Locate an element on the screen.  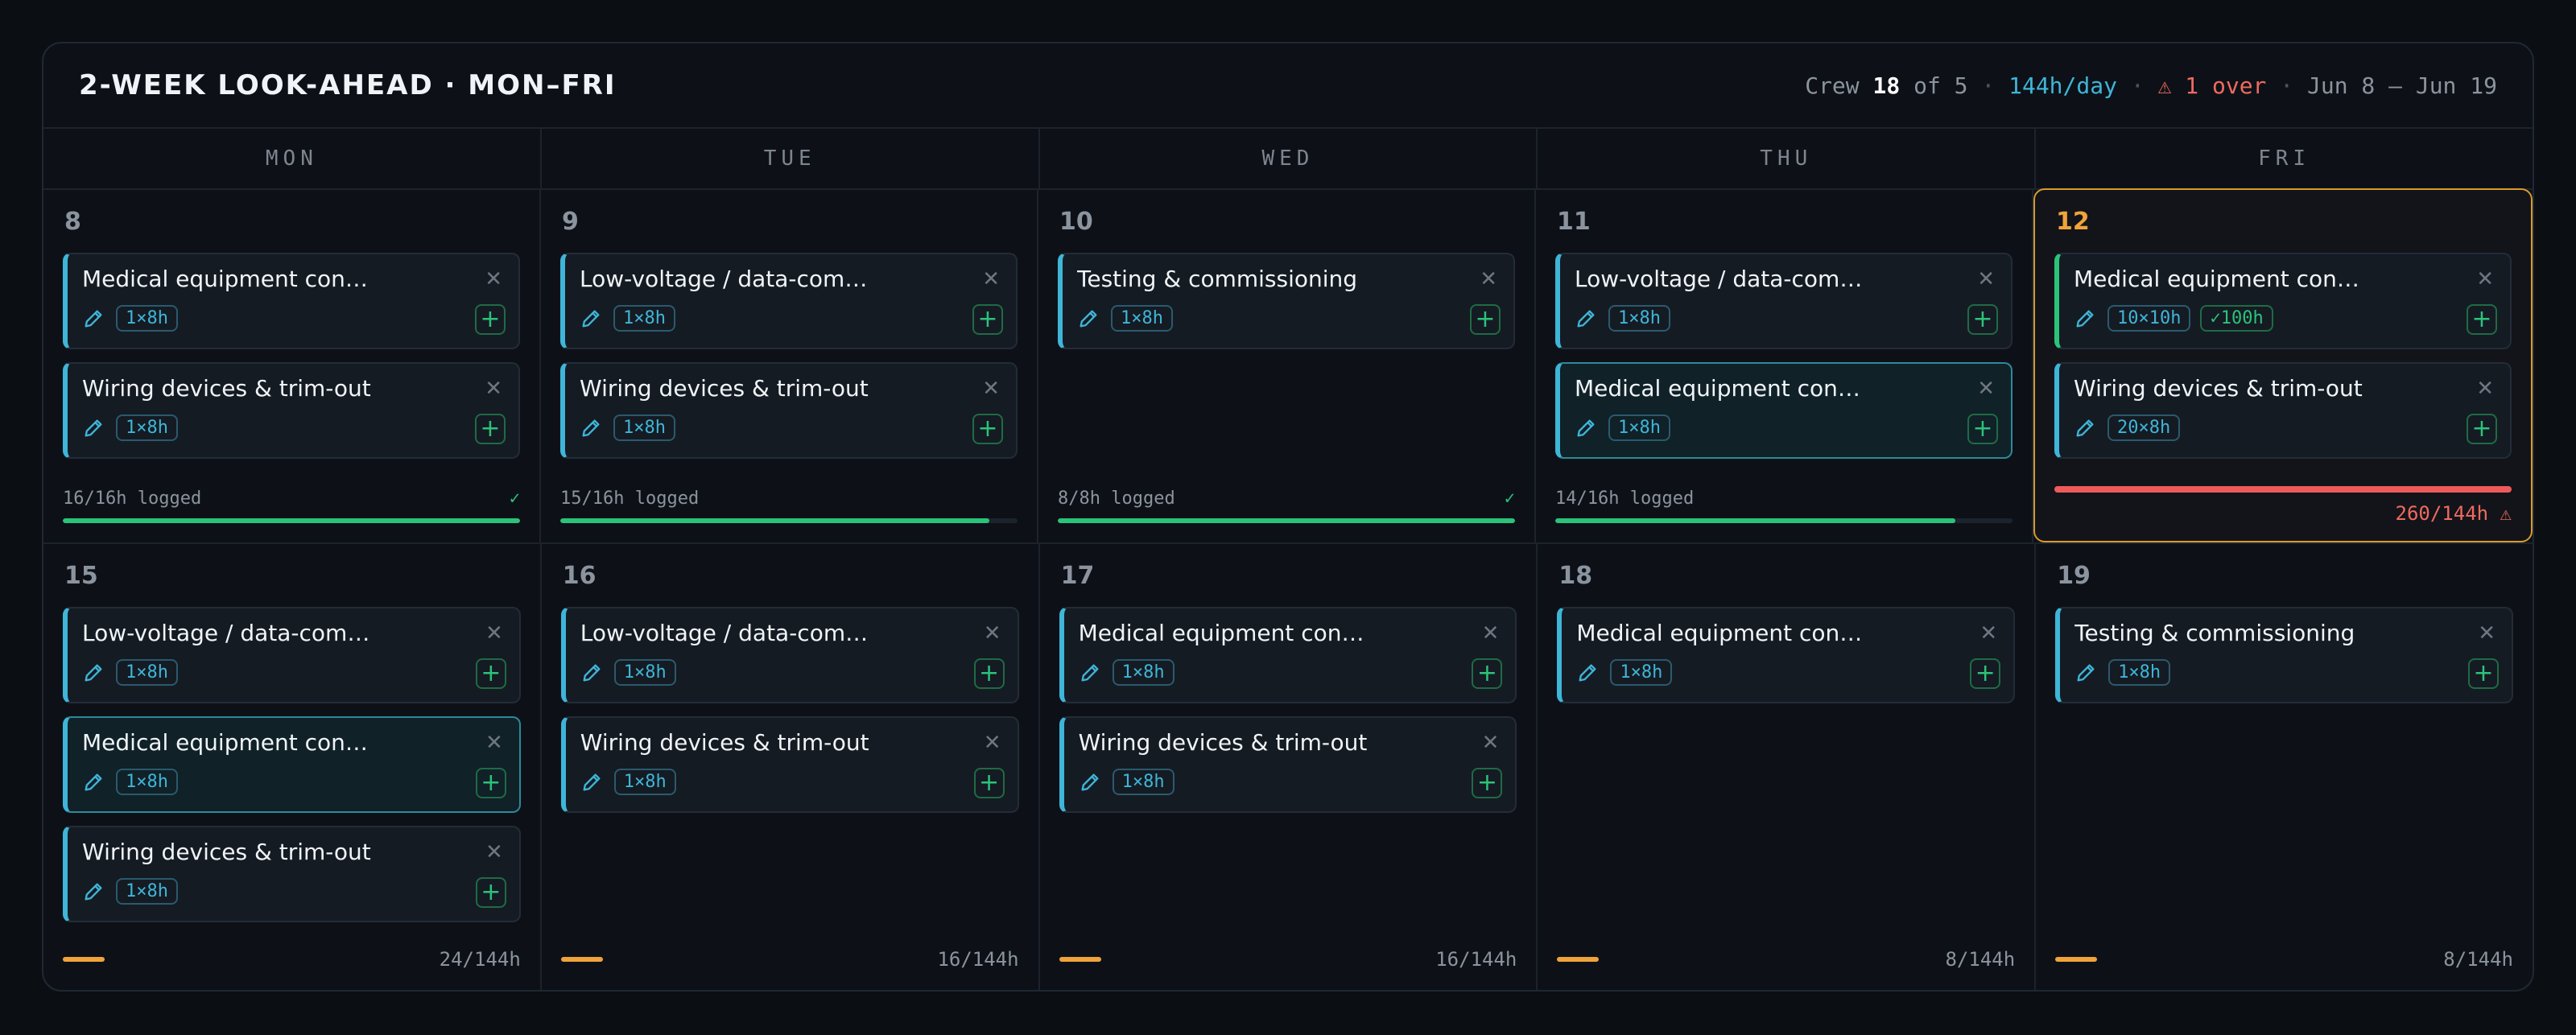
crew-hours-badge: 10×10h is located at coordinates (2149, 318).